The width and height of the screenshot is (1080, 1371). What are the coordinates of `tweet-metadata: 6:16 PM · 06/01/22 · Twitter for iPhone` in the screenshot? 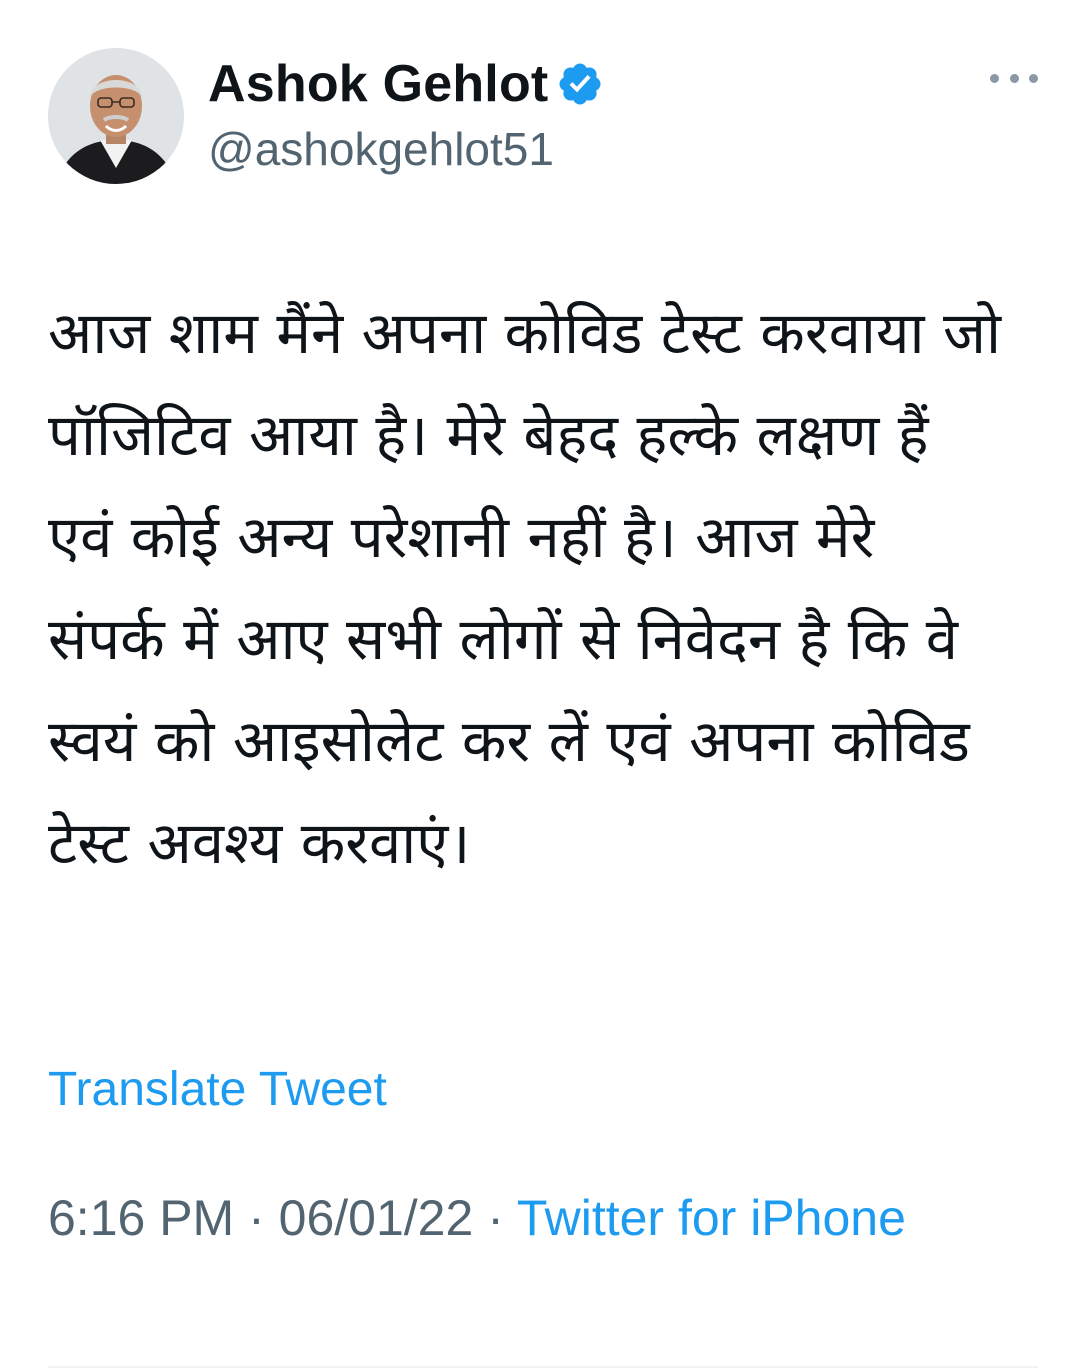 It's located at (508, 1218).